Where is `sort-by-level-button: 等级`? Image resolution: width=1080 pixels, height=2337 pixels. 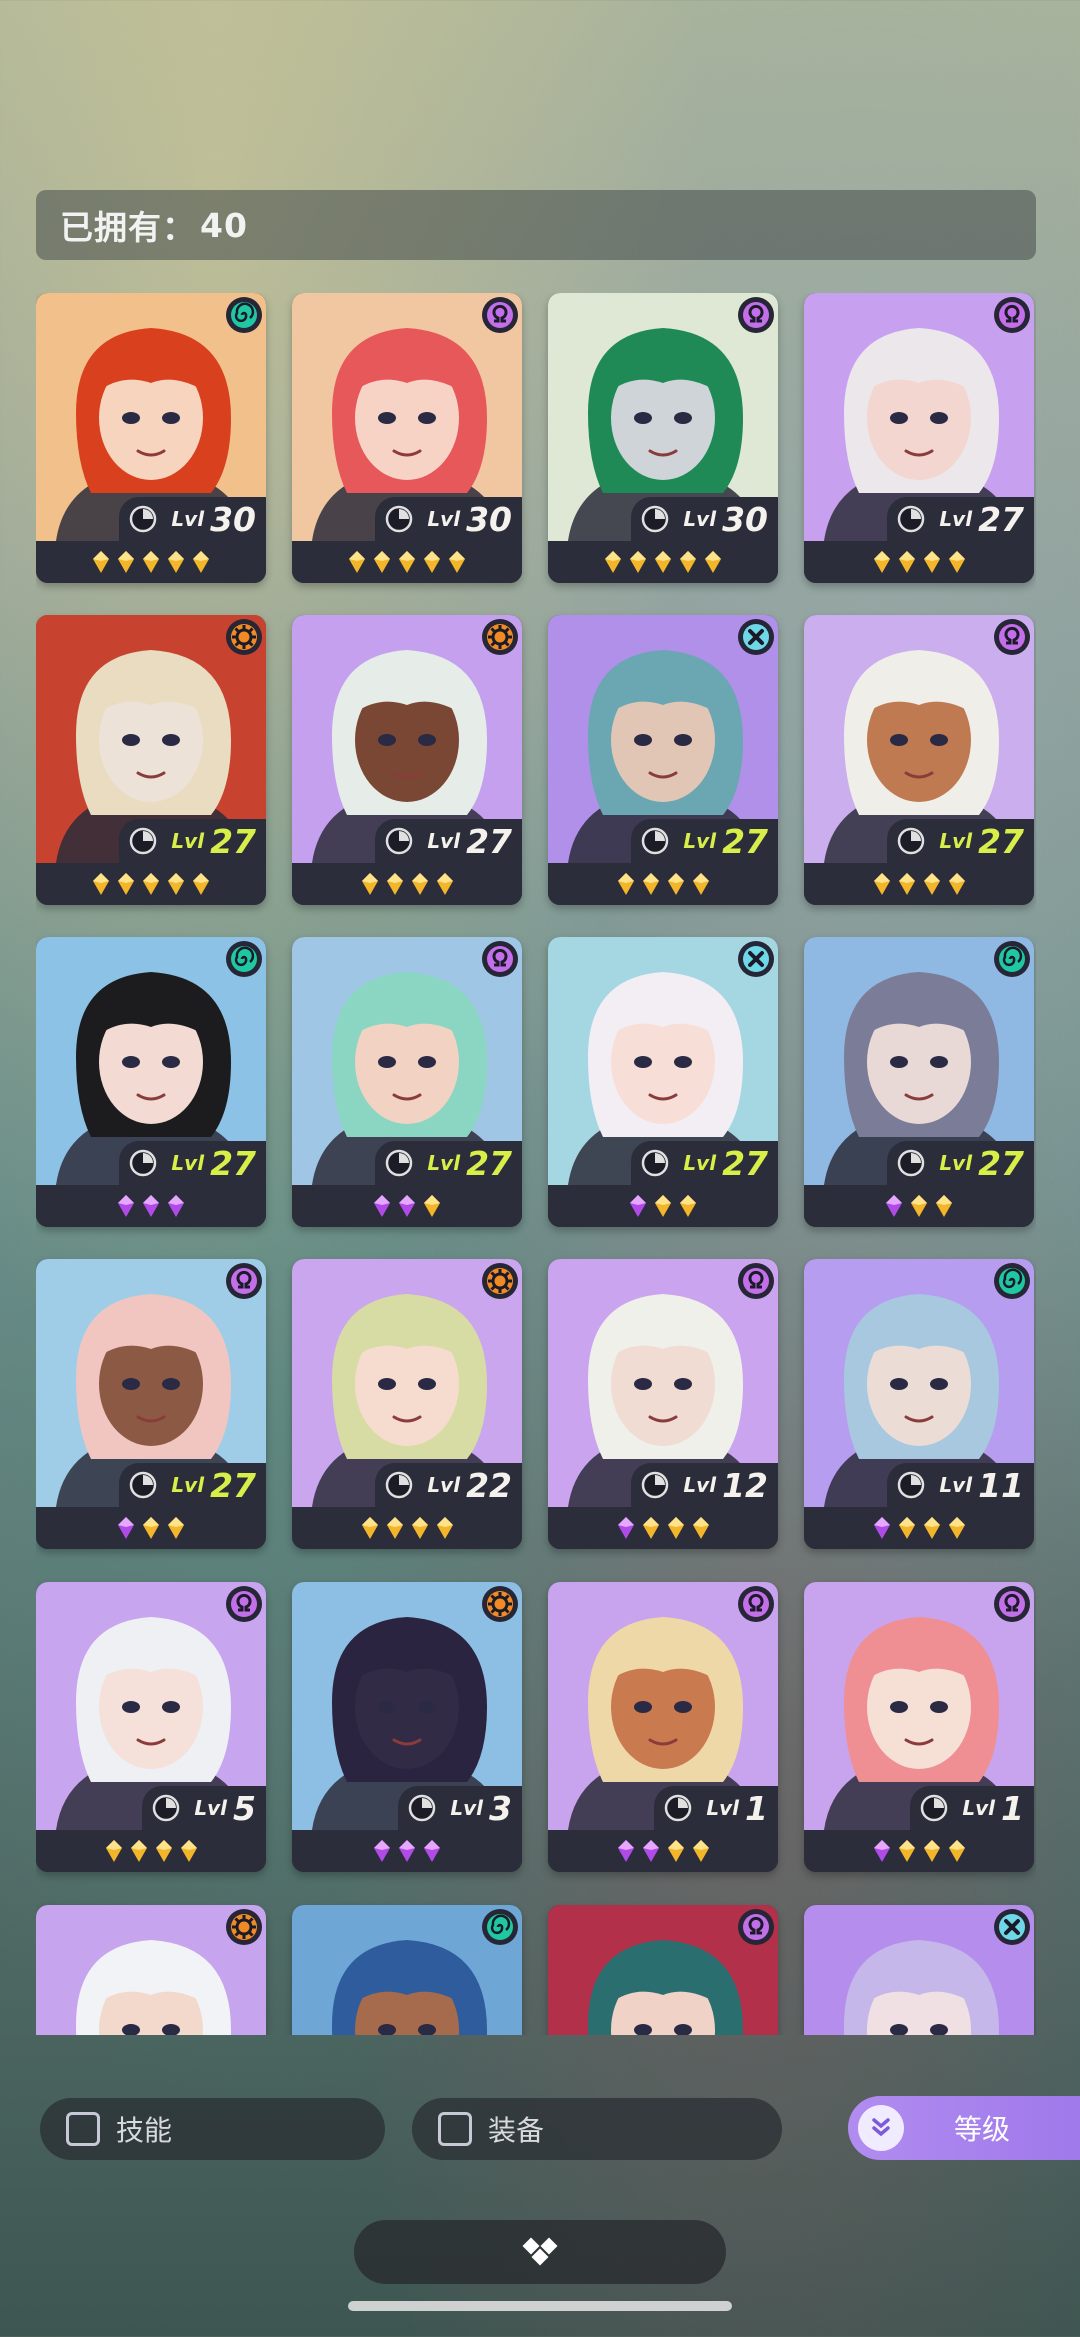
sort-by-level-button: 等级 is located at coordinates (964, 2128).